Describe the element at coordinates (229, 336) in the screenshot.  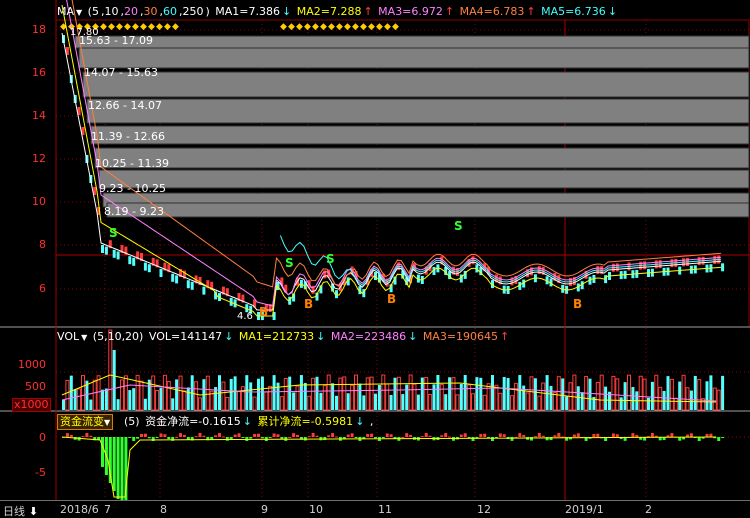
I see `vol-arrow-icon: ↓` at that location.